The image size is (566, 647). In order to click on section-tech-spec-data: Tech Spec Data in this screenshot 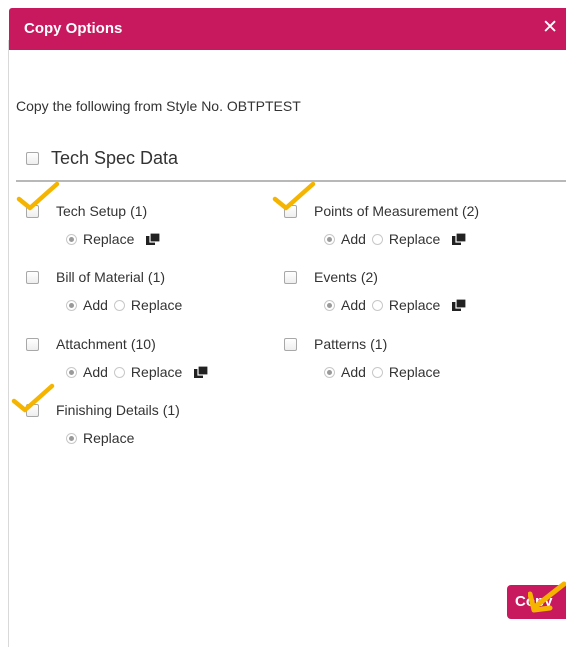, I will do `click(102, 158)`.